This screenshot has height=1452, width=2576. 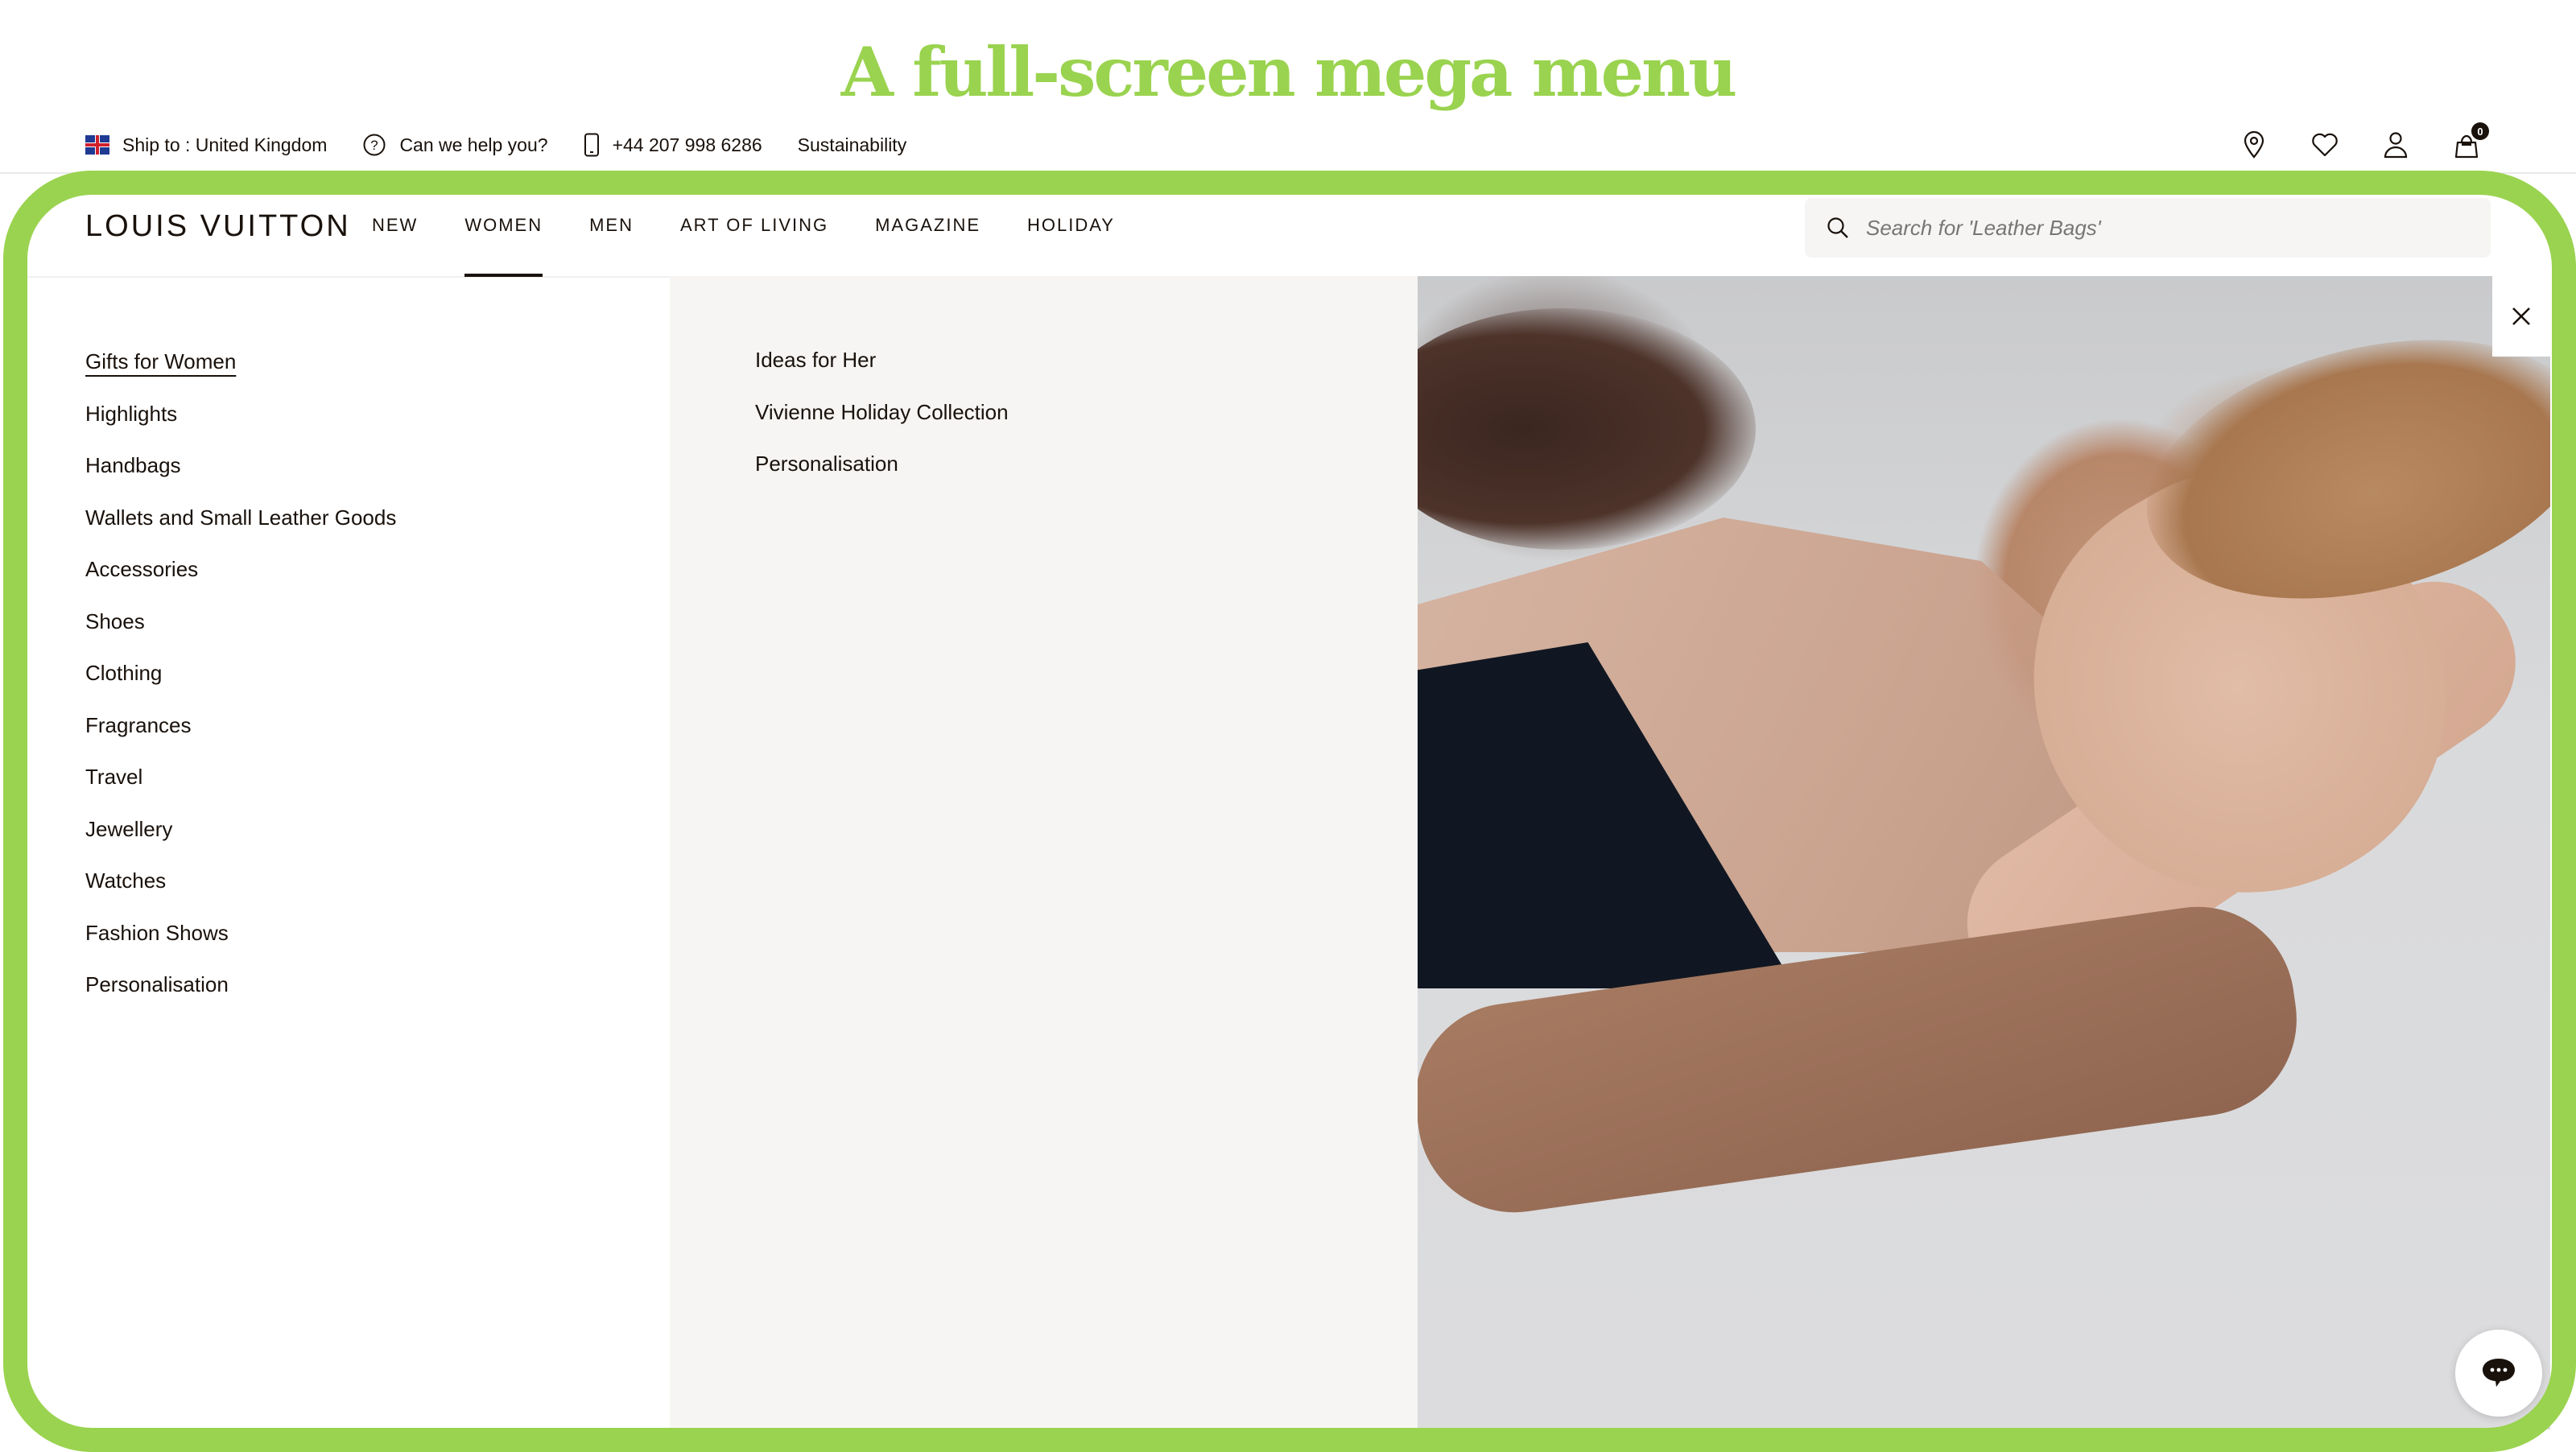 What do you see at coordinates (1288, 173) in the screenshot?
I see `divider` at bounding box center [1288, 173].